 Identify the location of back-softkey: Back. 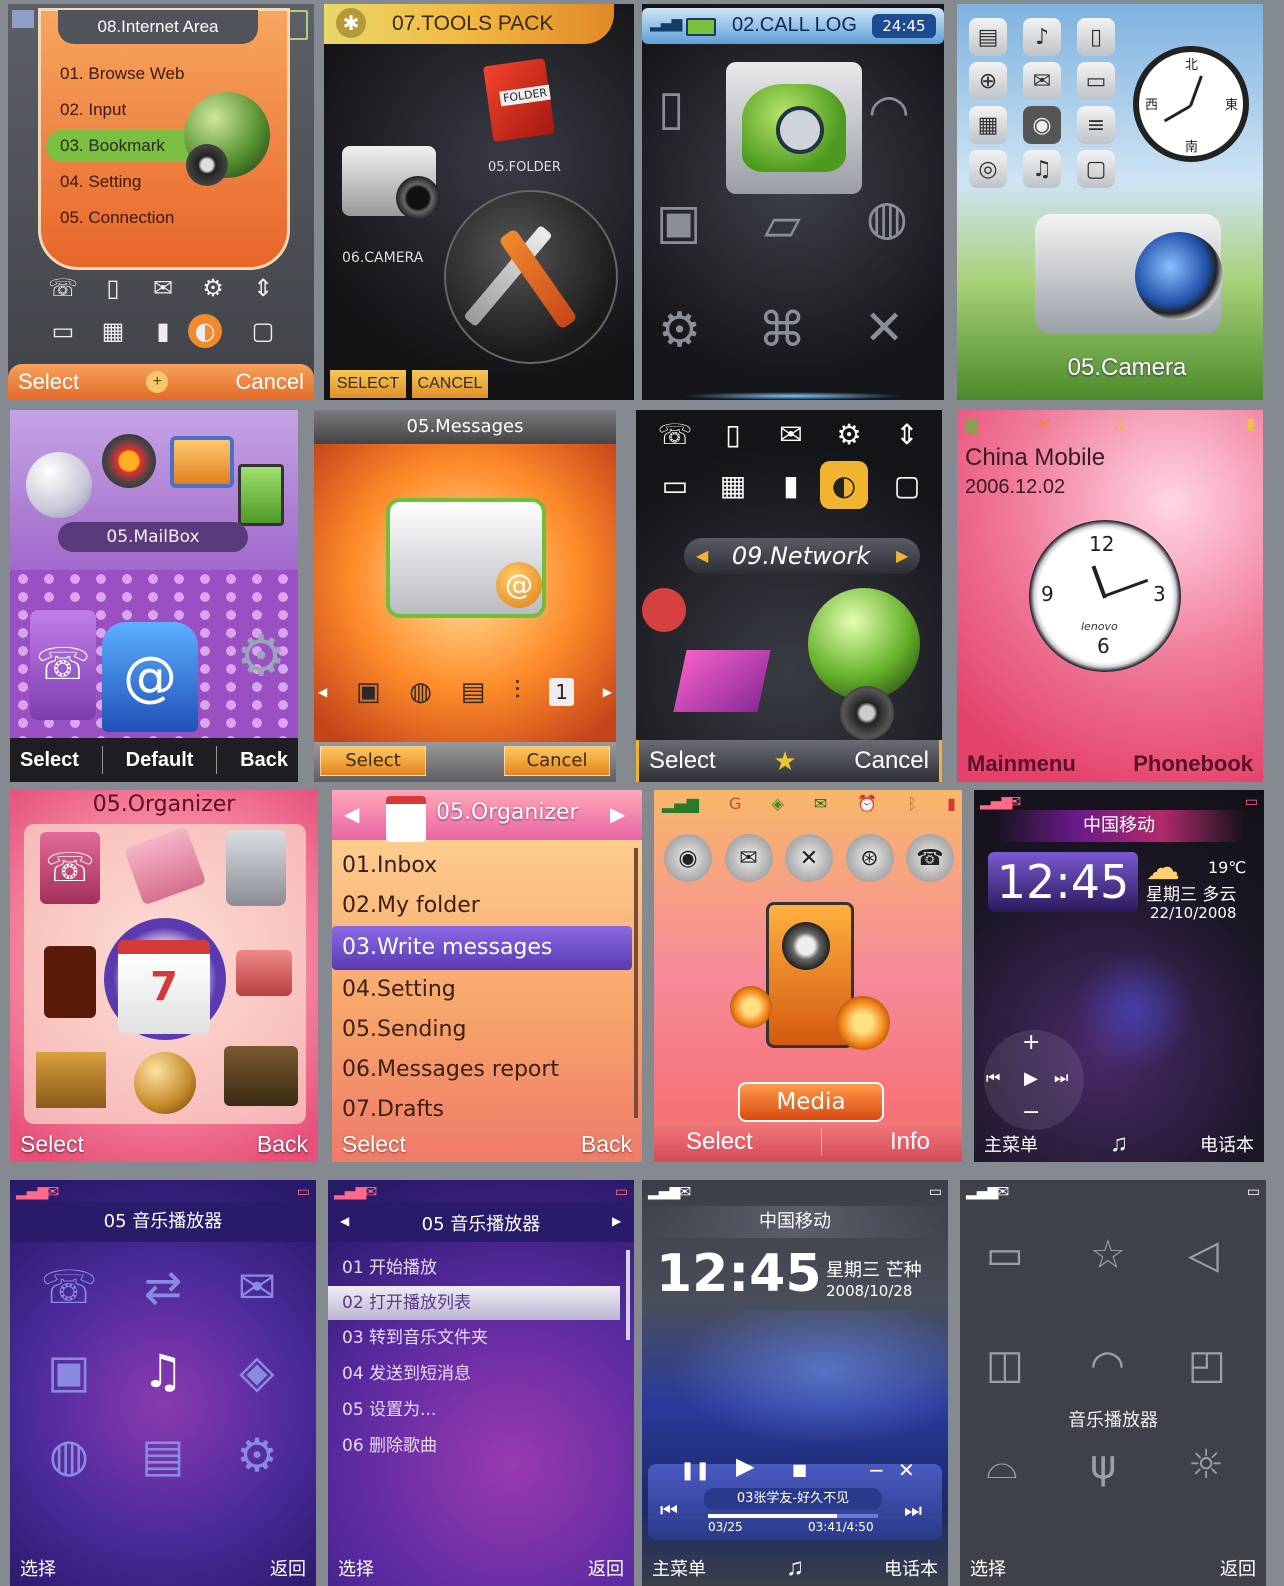
(606, 1144).